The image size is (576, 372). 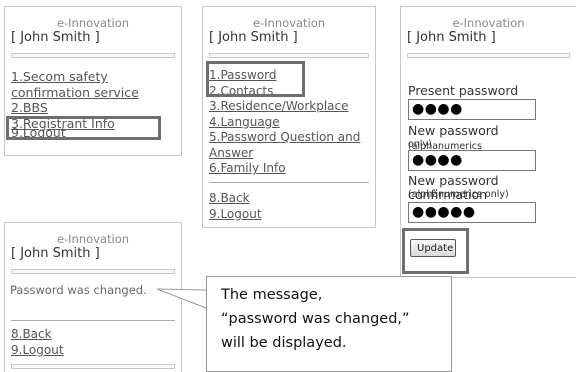 What do you see at coordinates (463, 90) in the screenshot?
I see `present-password-label: Present password` at bounding box center [463, 90].